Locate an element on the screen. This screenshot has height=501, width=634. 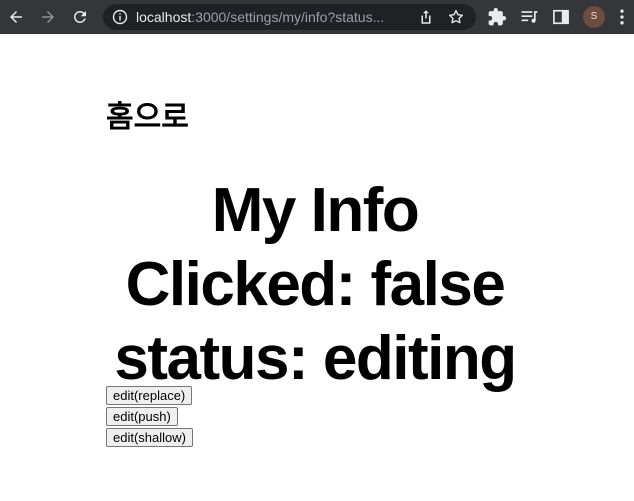
home-link: 홈으로 is located at coordinates (147, 118).